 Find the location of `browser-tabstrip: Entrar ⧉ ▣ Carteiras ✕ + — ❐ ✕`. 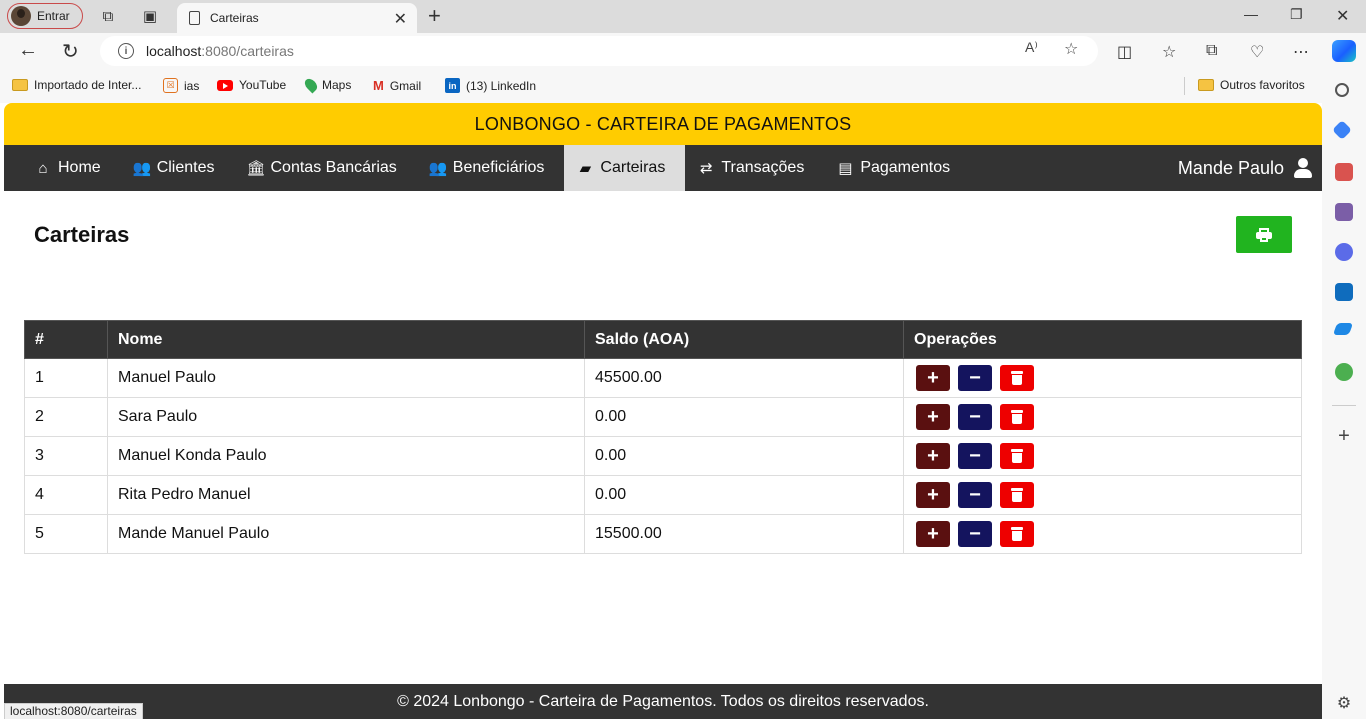

browser-tabstrip: Entrar ⧉ ▣ Carteiras ✕ + — ❐ ✕ is located at coordinates (683, 16).